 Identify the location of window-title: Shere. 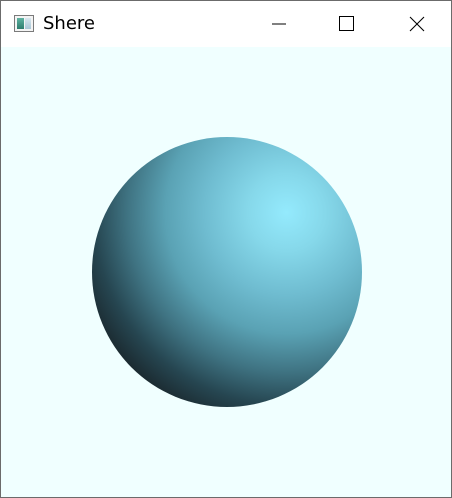
(69, 23).